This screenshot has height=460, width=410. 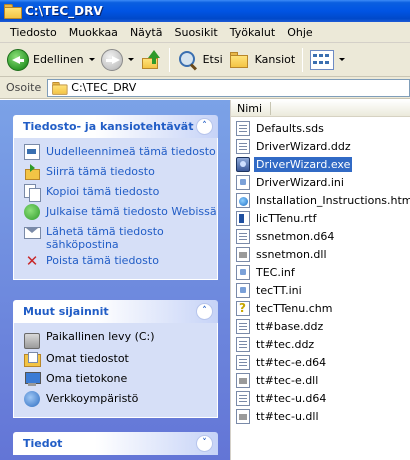 I want to click on task-label: Poista tämä tiedosto, so click(x=102, y=260).